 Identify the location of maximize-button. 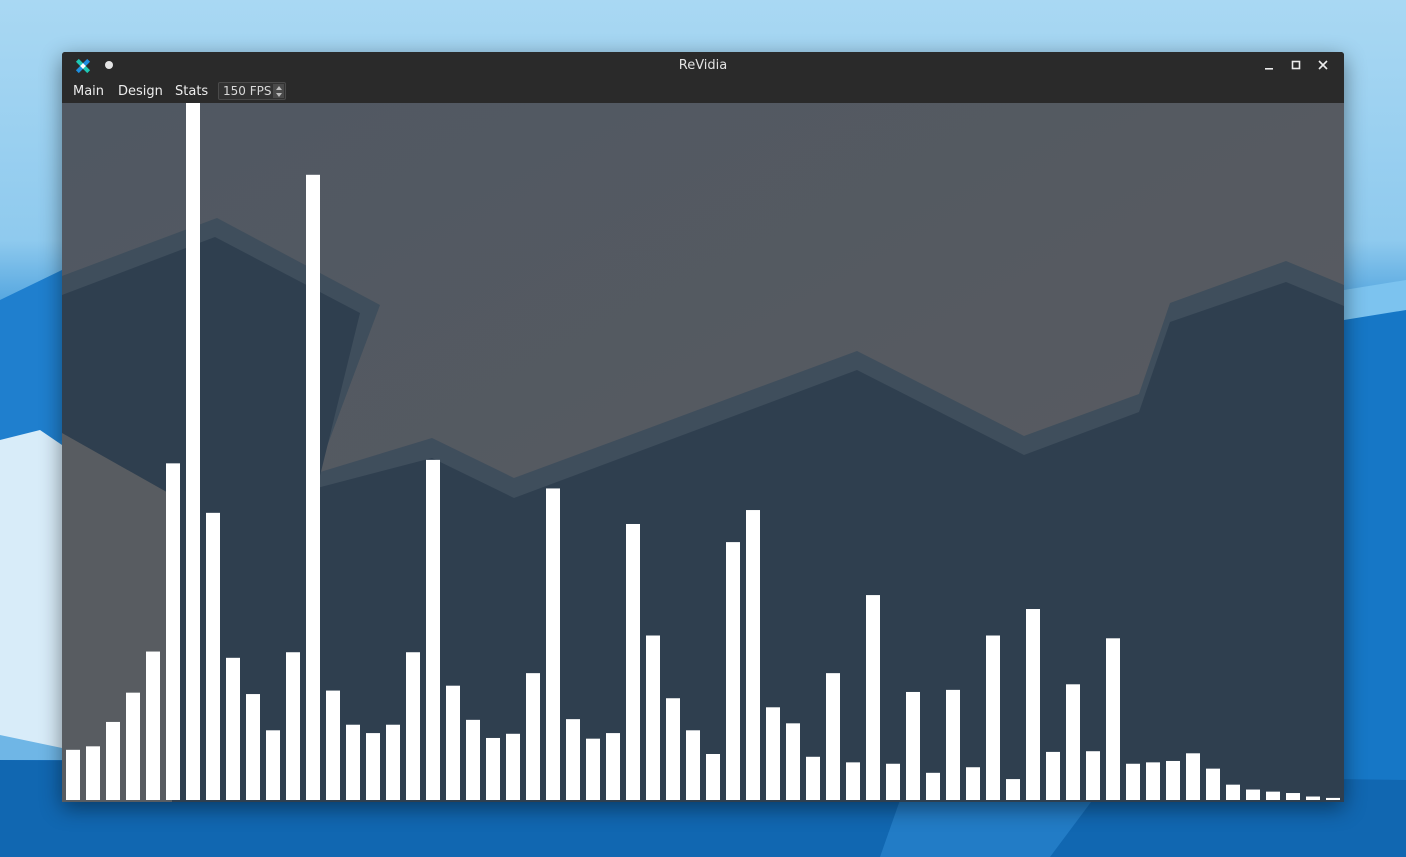
(1296, 65).